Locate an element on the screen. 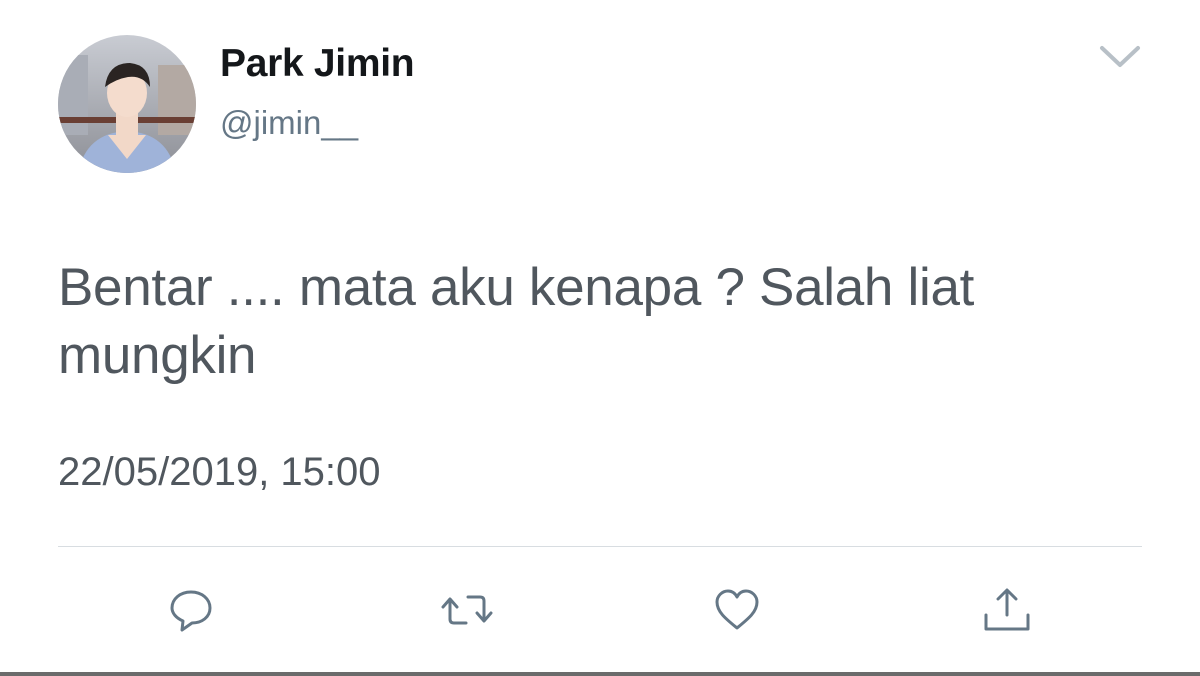  reply-icon is located at coordinates (191, 610).